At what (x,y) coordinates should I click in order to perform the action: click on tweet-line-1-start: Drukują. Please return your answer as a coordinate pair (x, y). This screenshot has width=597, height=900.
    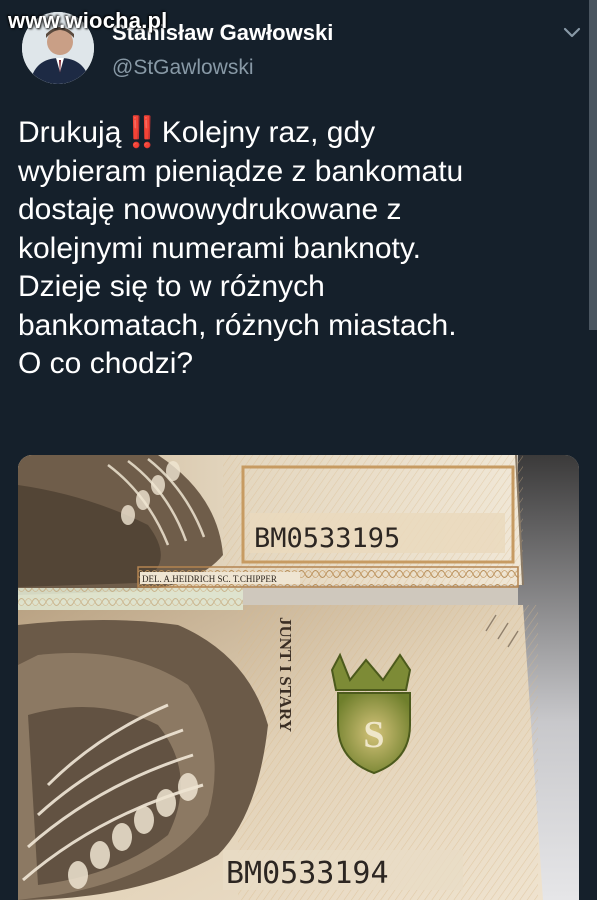
    Looking at the image, I should click on (70, 132).